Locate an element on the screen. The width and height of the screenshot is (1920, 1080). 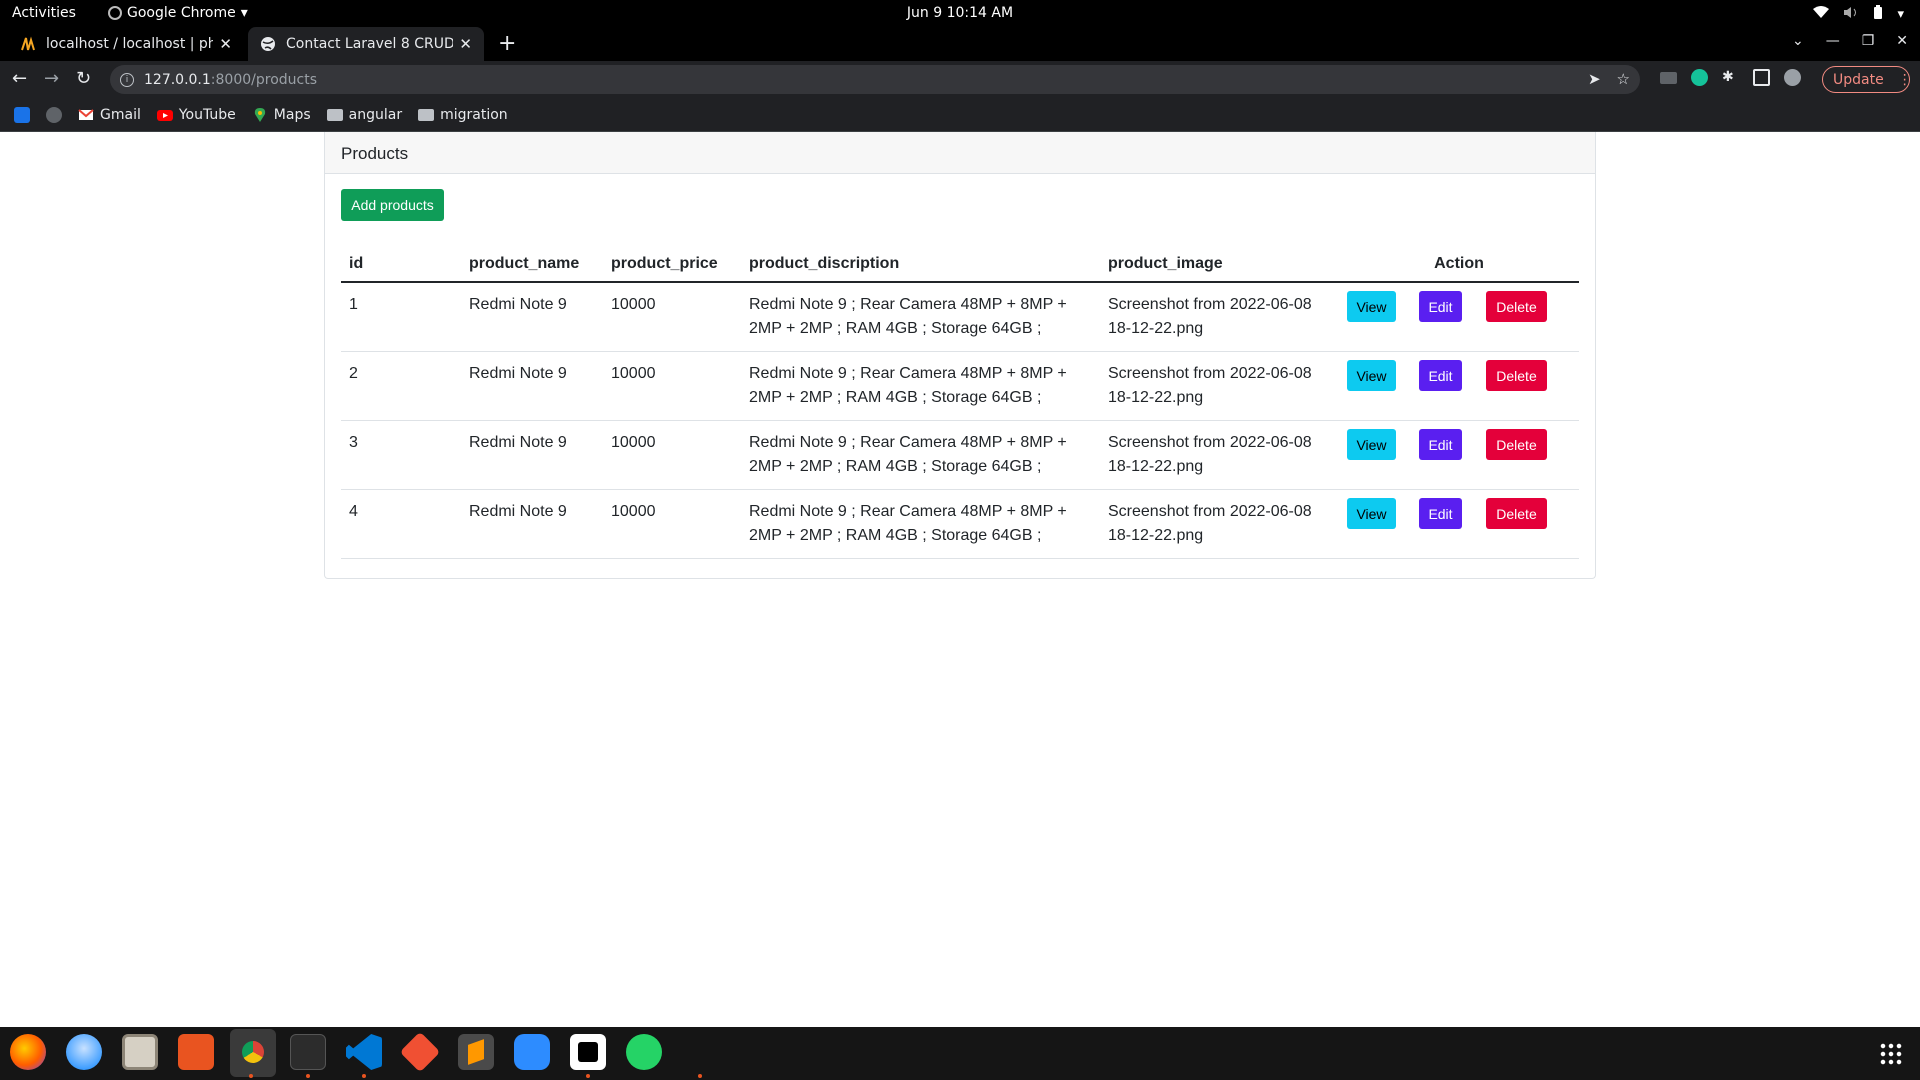
grammarly-icon is located at coordinates (1699, 77).